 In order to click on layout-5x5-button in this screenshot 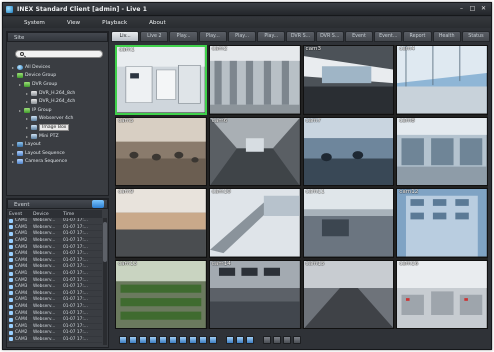, I will do `click(163, 339)`.